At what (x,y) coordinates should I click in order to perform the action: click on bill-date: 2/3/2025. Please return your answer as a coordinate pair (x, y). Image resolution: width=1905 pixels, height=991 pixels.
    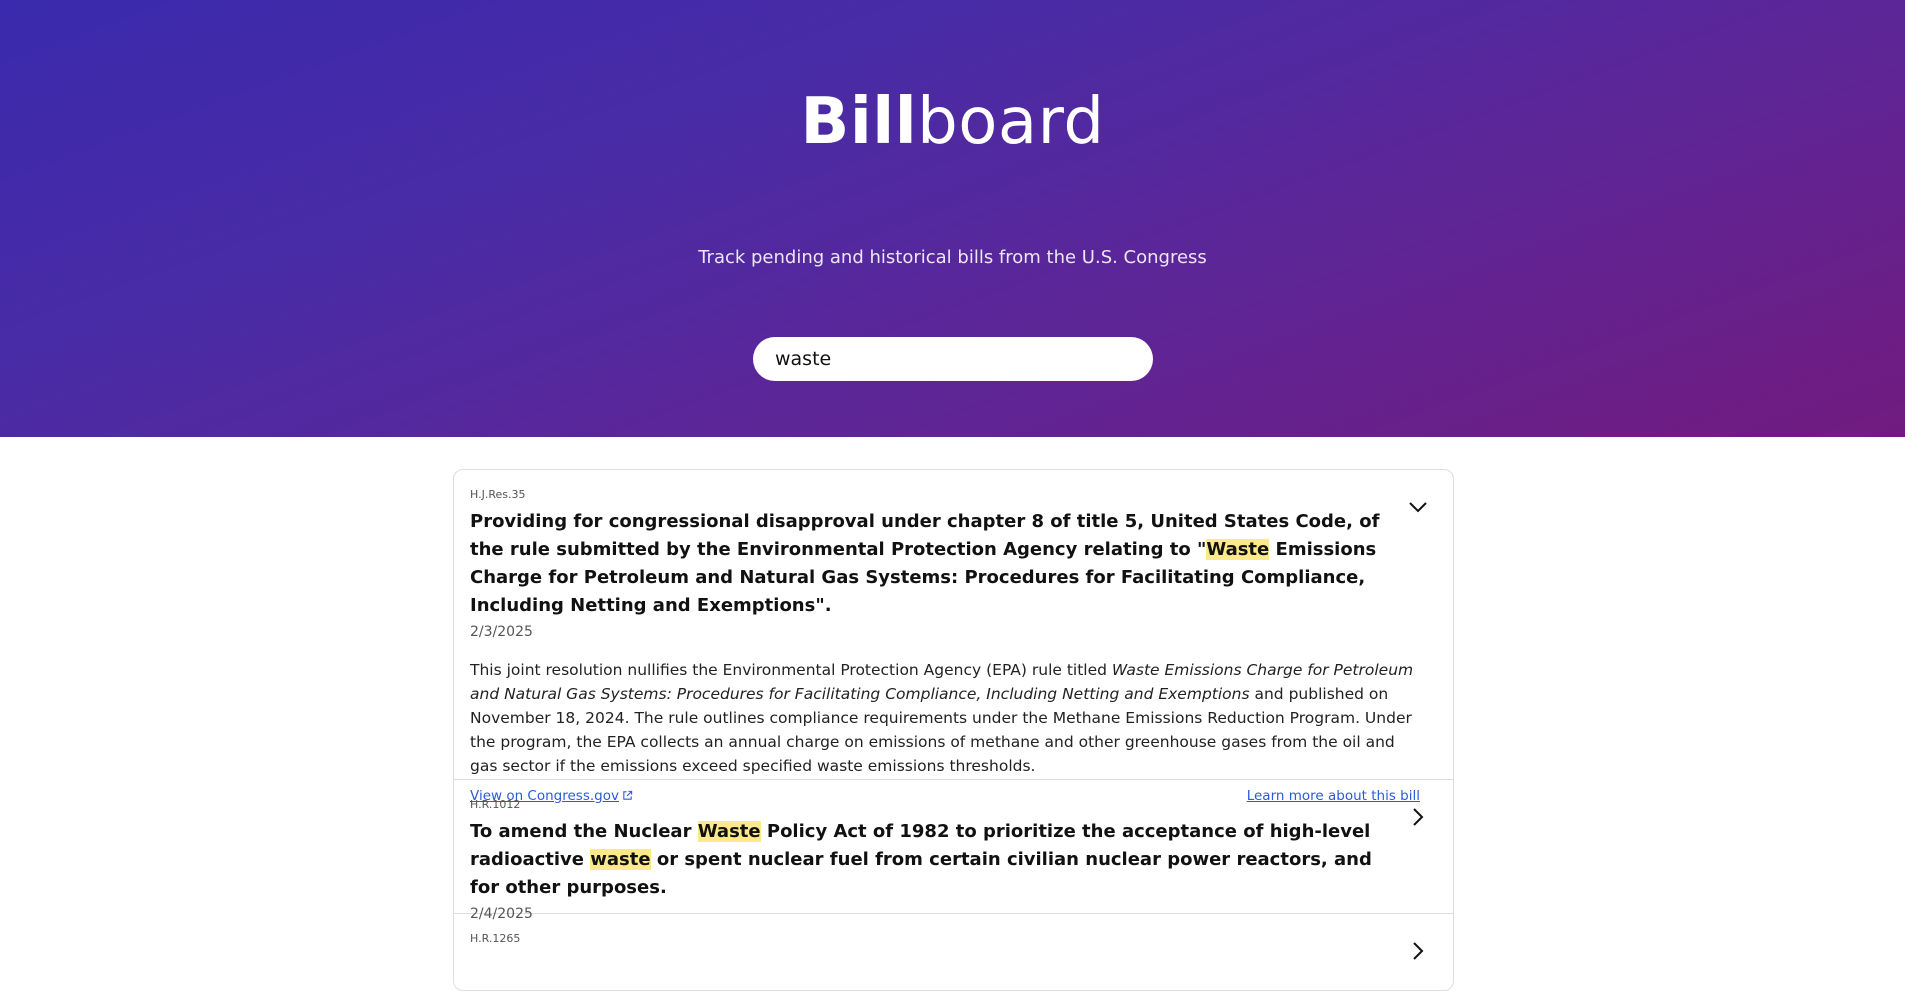
    Looking at the image, I should click on (501, 632).